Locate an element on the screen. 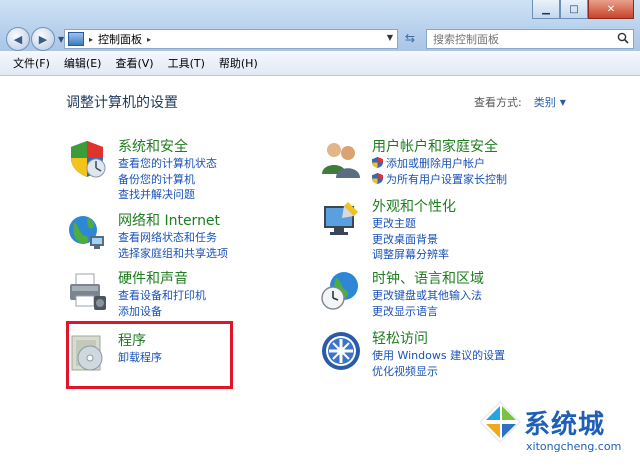 The width and height of the screenshot is (640, 468). link-view-computer-status: 查看您的计算机状态 is located at coordinates (167, 164).